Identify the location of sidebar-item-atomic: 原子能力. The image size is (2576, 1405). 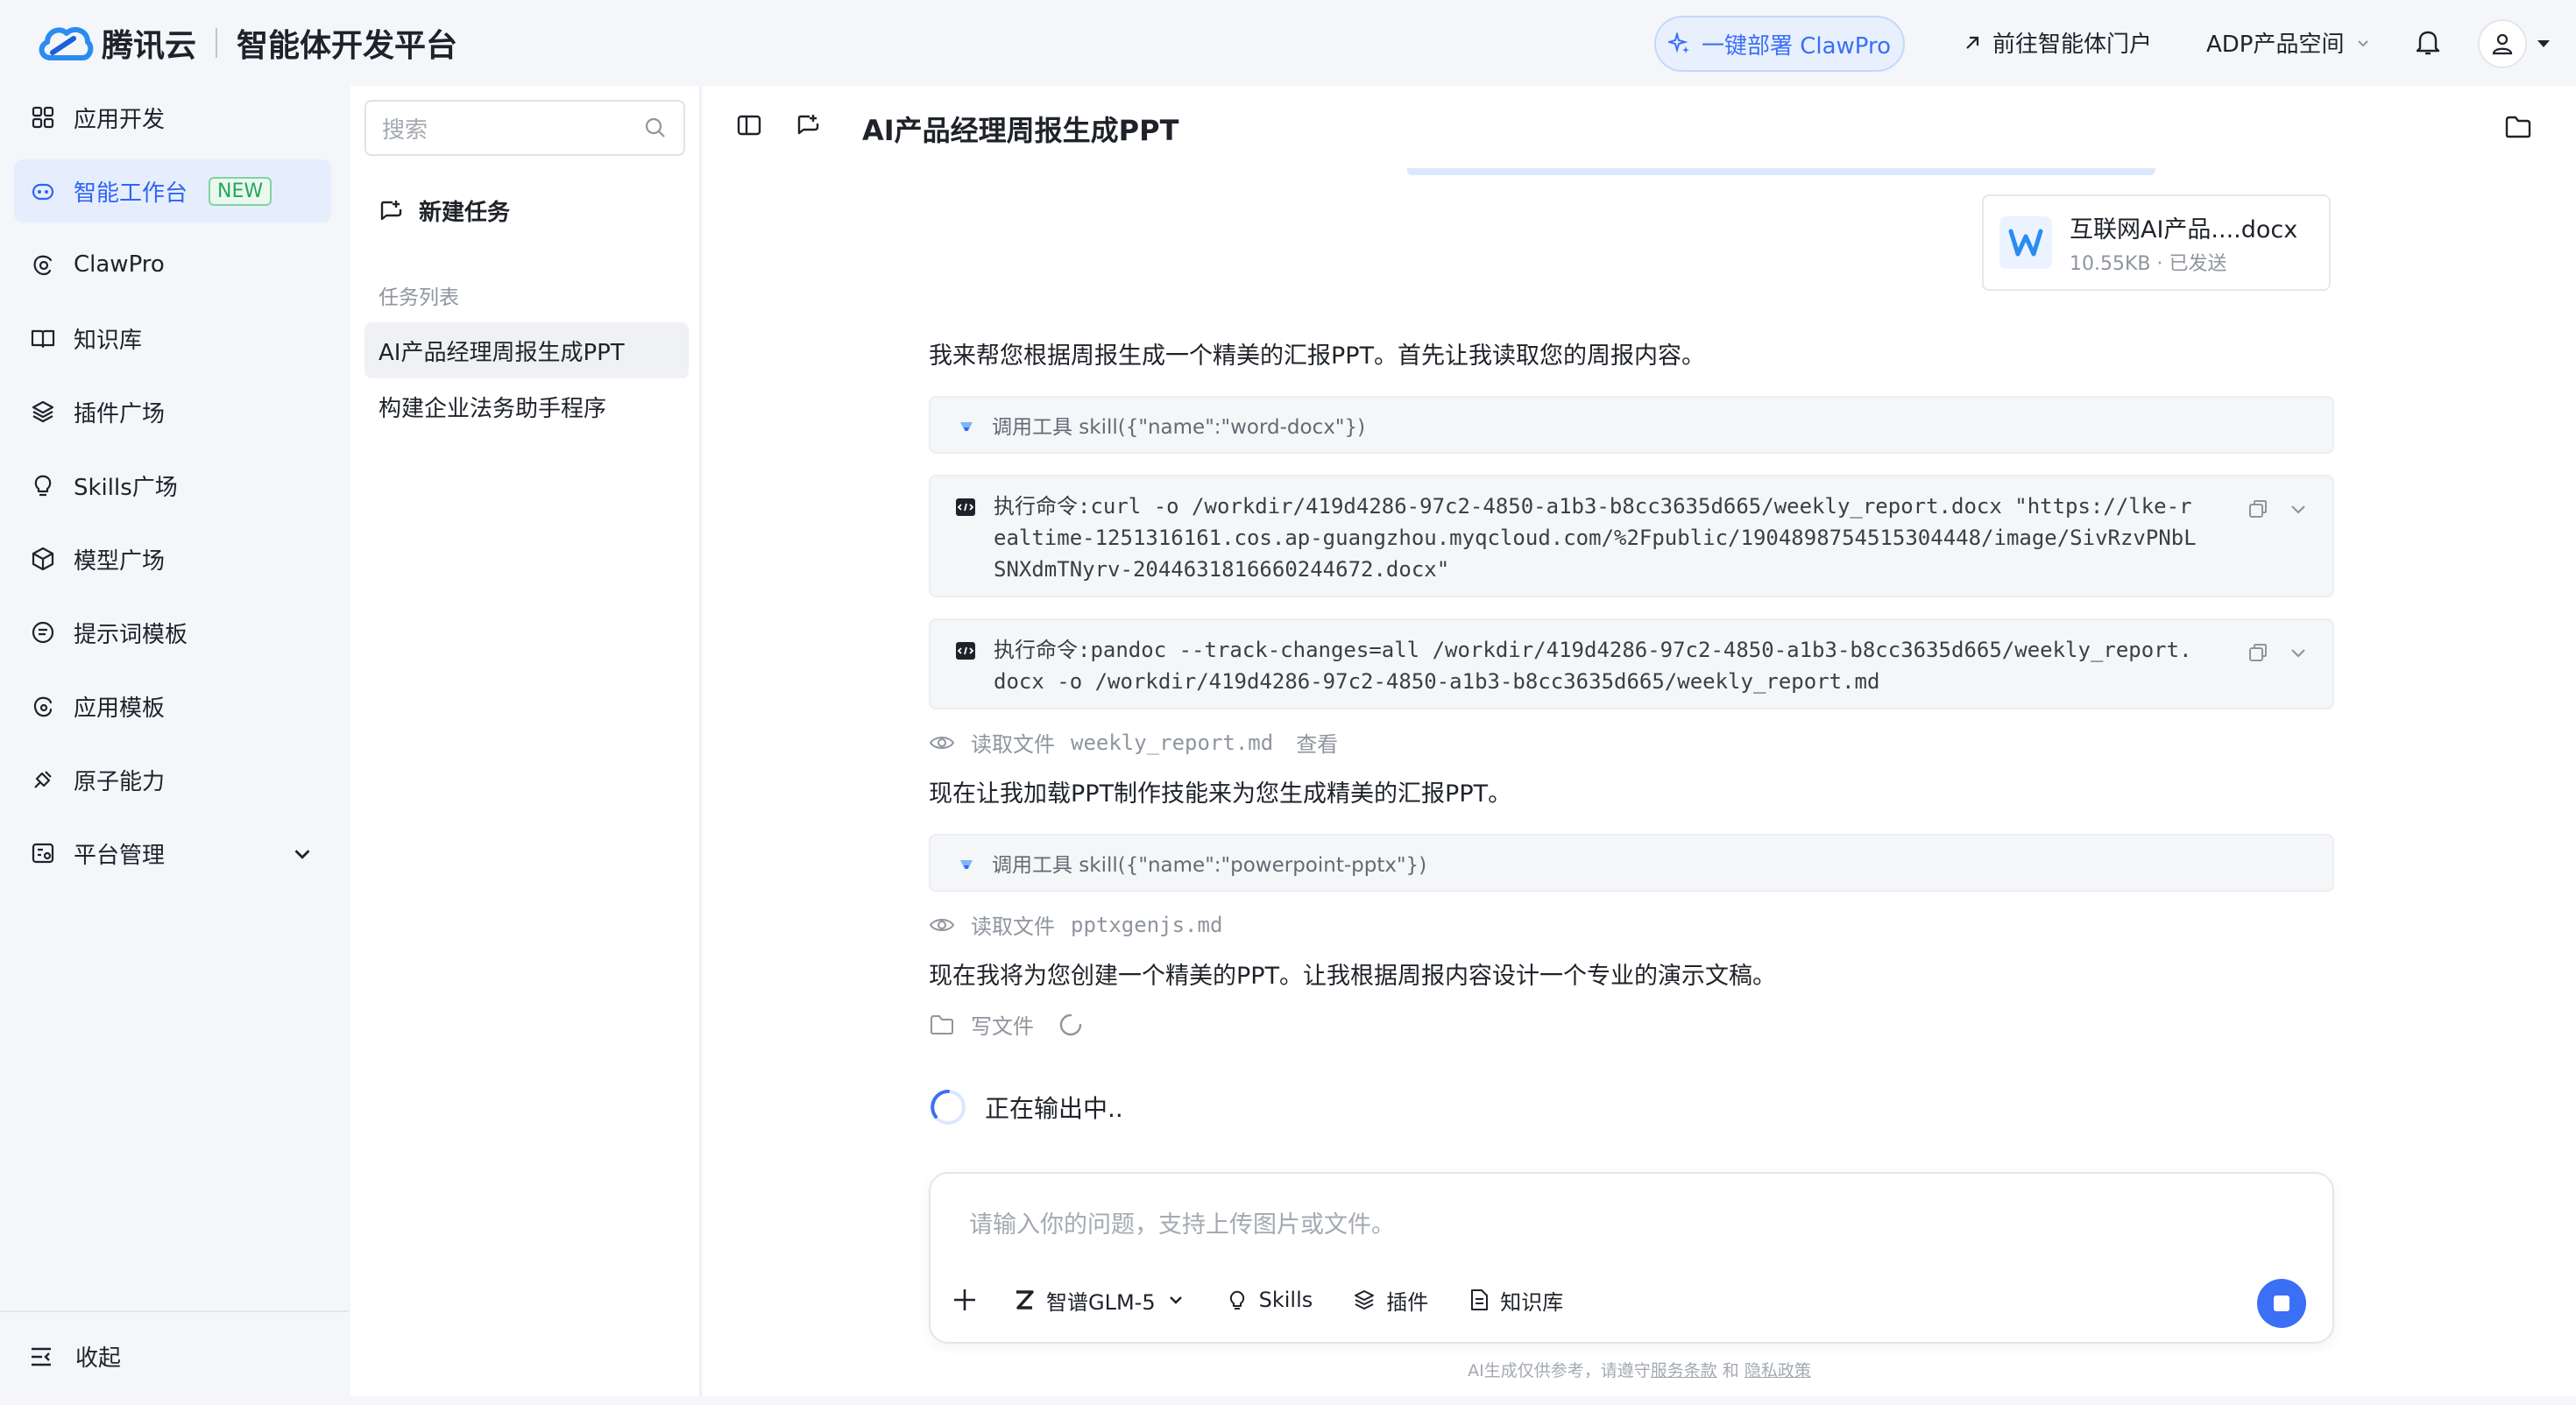
(172, 779).